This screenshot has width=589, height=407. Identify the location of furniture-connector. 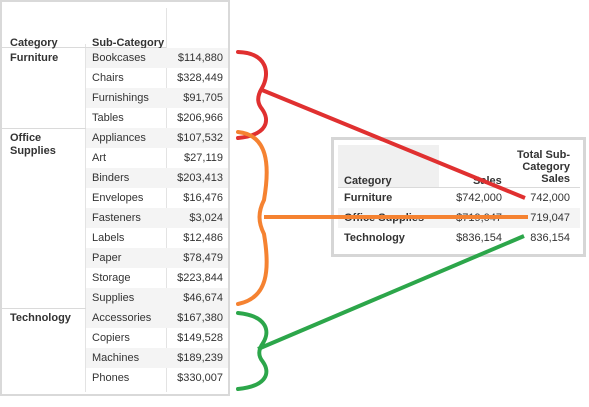
(393, 144).